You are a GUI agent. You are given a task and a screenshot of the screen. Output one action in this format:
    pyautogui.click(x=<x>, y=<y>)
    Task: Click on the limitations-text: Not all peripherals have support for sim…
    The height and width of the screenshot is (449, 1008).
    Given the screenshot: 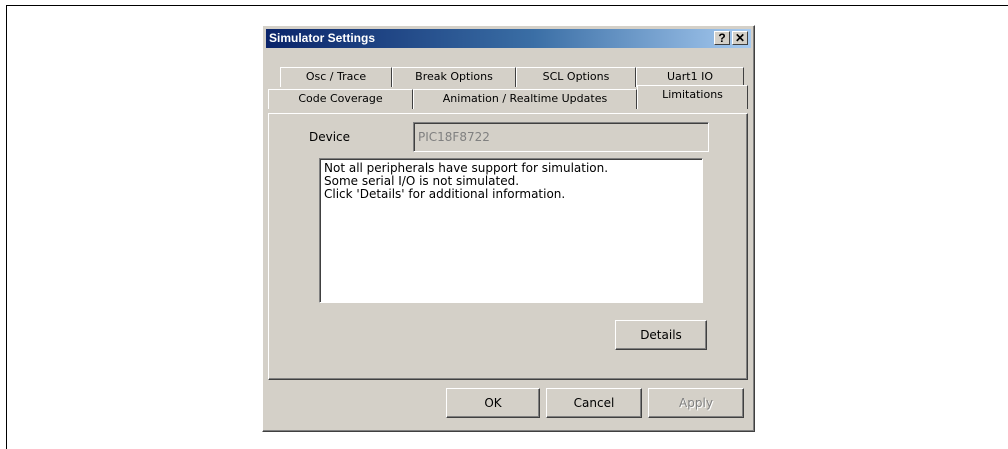 What is the action you would take?
    pyautogui.click(x=511, y=230)
    